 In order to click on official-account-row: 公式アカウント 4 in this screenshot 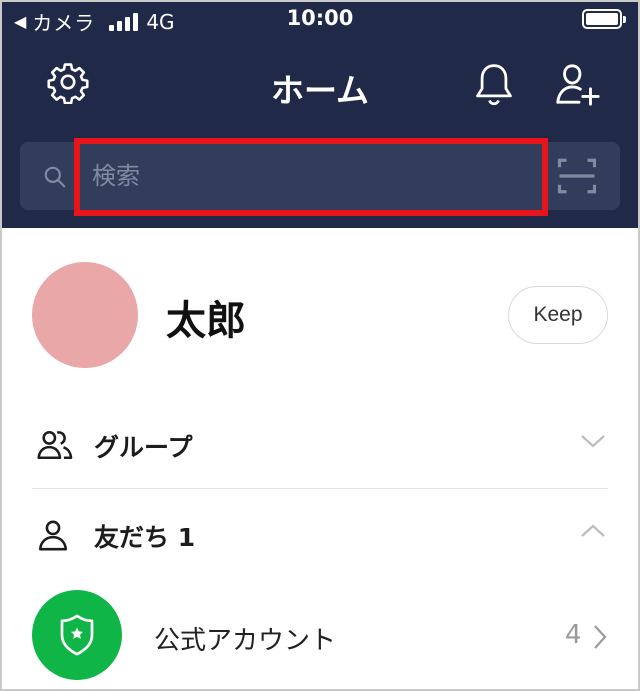, I will do `click(320, 638)`.